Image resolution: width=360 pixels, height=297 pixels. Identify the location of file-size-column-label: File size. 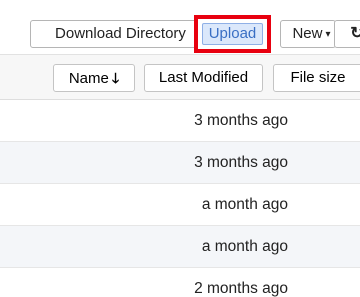
(318, 77).